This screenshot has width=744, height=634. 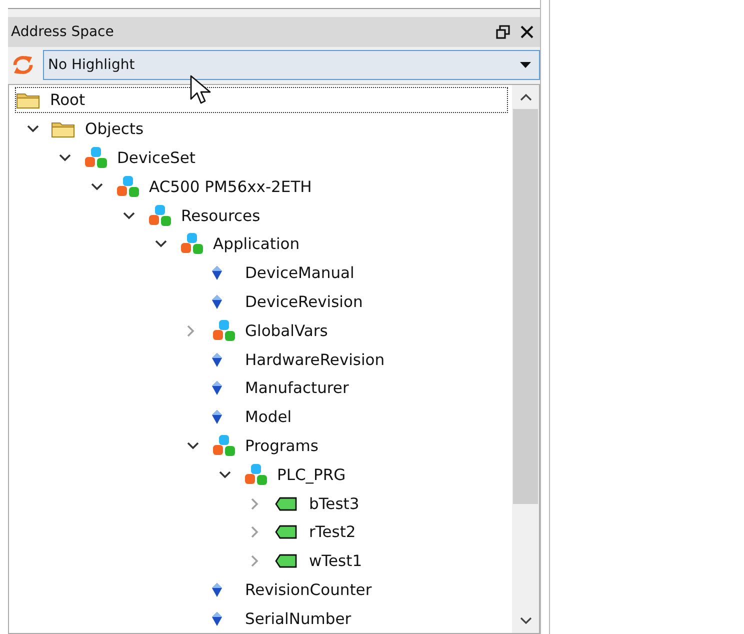 I want to click on refresh-icon, so click(x=23, y=65).